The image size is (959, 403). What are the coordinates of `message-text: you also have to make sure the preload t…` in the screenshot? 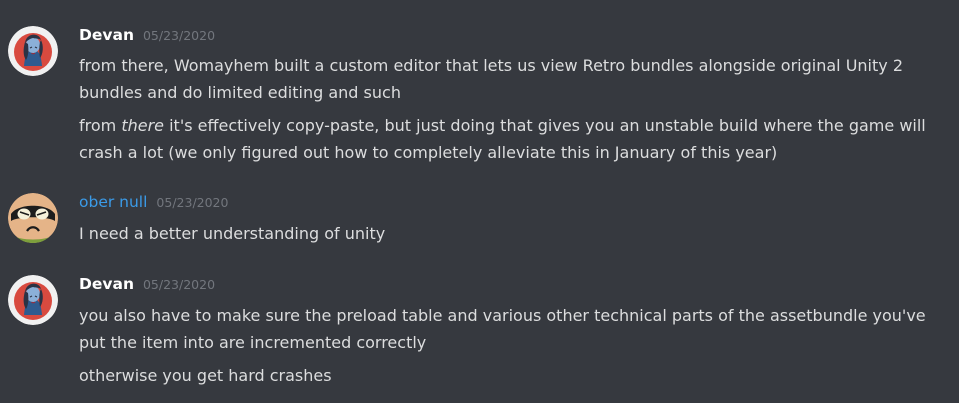 It's located at (509, 329).